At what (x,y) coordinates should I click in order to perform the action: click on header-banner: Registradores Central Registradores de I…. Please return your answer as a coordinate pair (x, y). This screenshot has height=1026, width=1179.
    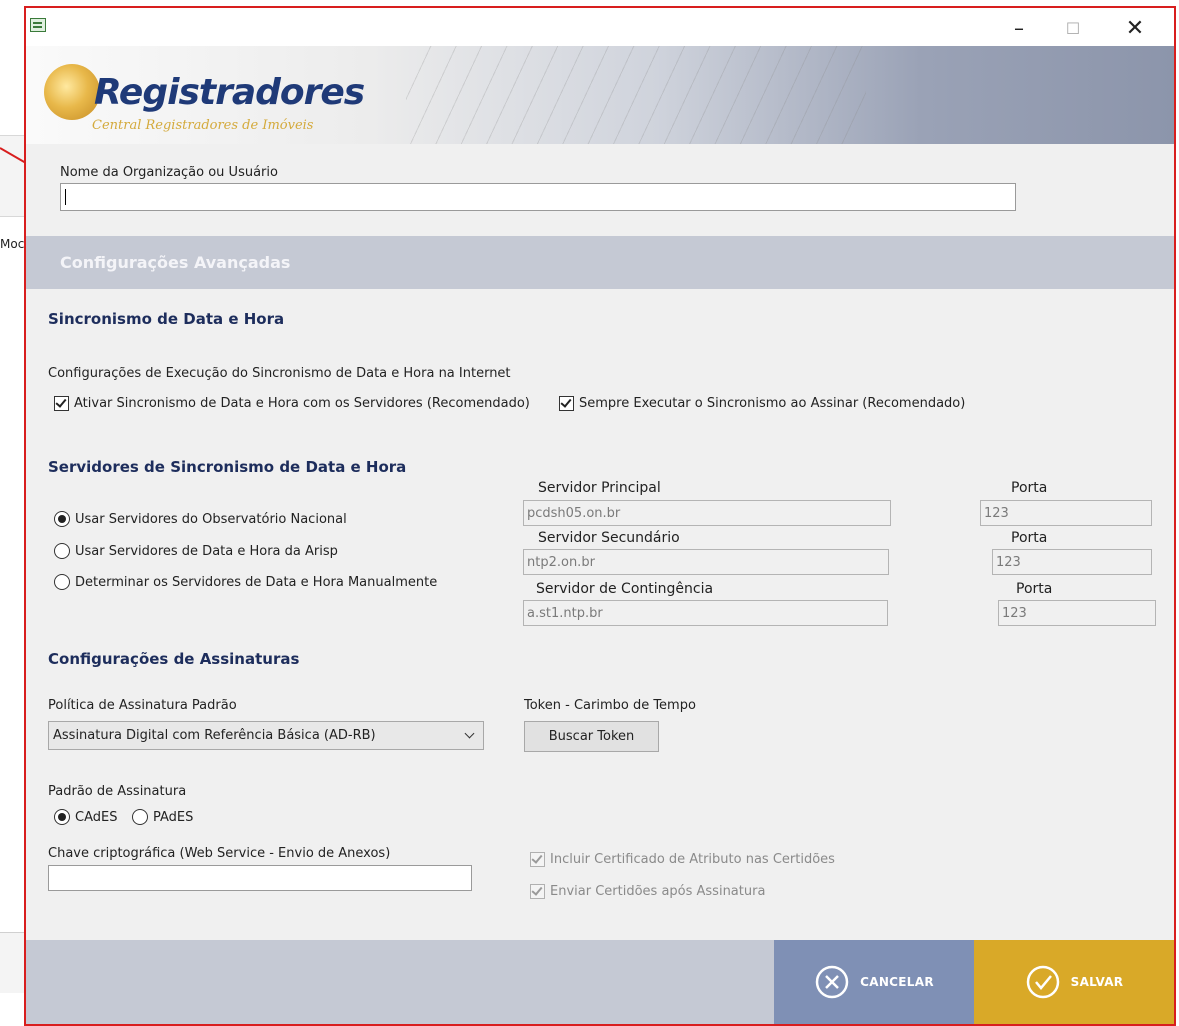
    Looking at the image, I should click on (600, 95).